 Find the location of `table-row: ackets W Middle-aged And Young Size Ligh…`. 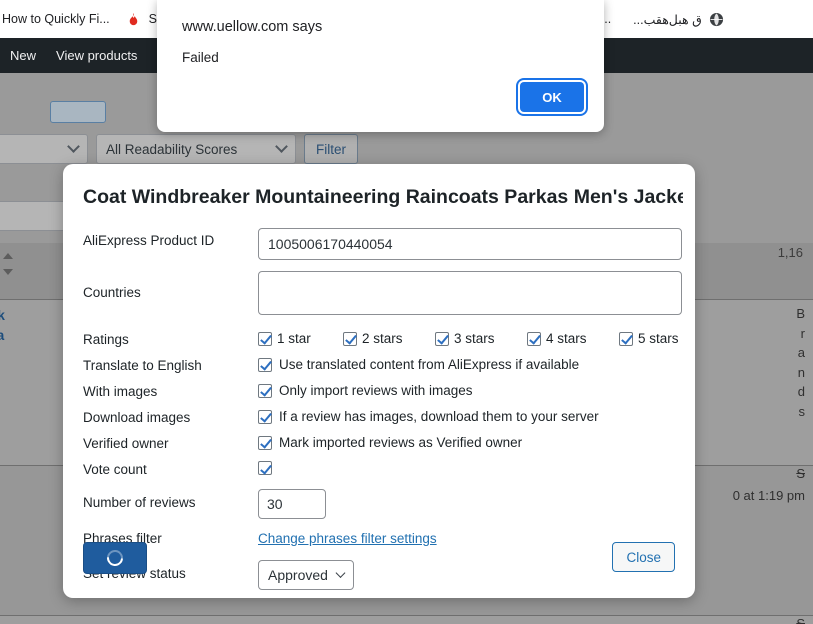

table-row: ackets W Middle-aged And Young Size Ligh… is located at coordinates (406, 619).